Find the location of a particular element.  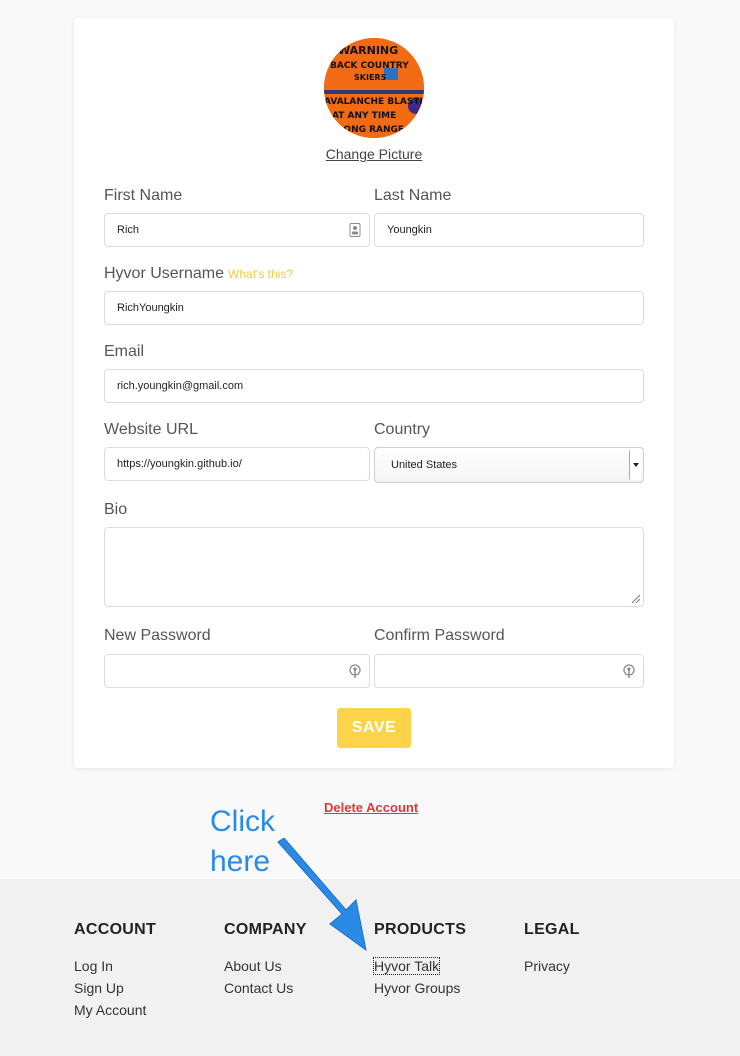

confirm-password-label: Confirm Password is located at coordinates (439, 635).